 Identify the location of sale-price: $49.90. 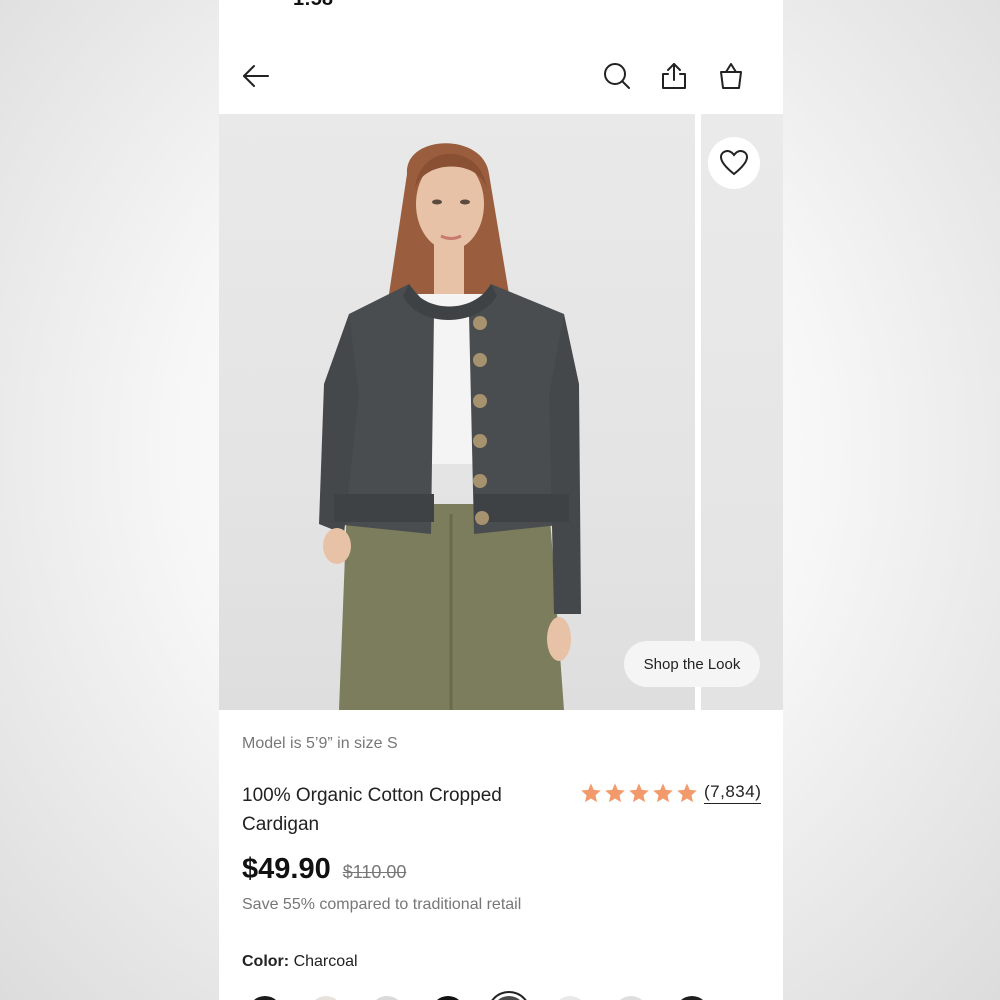
(286, 869).